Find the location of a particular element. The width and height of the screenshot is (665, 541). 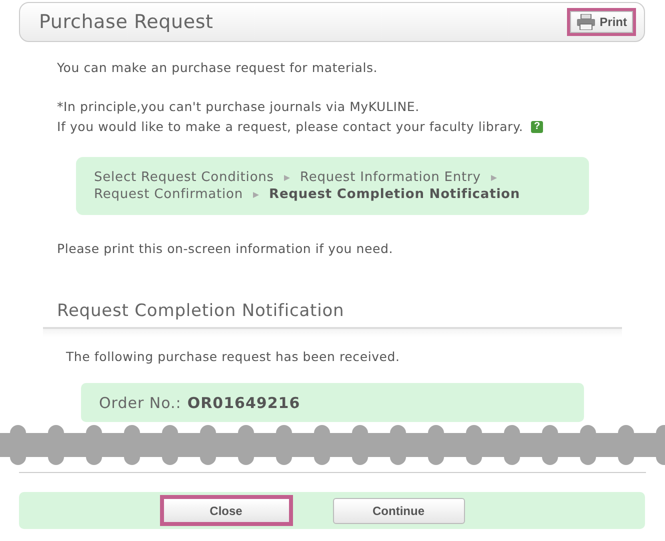

print-note: Please print this on-screen information if you need. is located at coordinates (225, 248).